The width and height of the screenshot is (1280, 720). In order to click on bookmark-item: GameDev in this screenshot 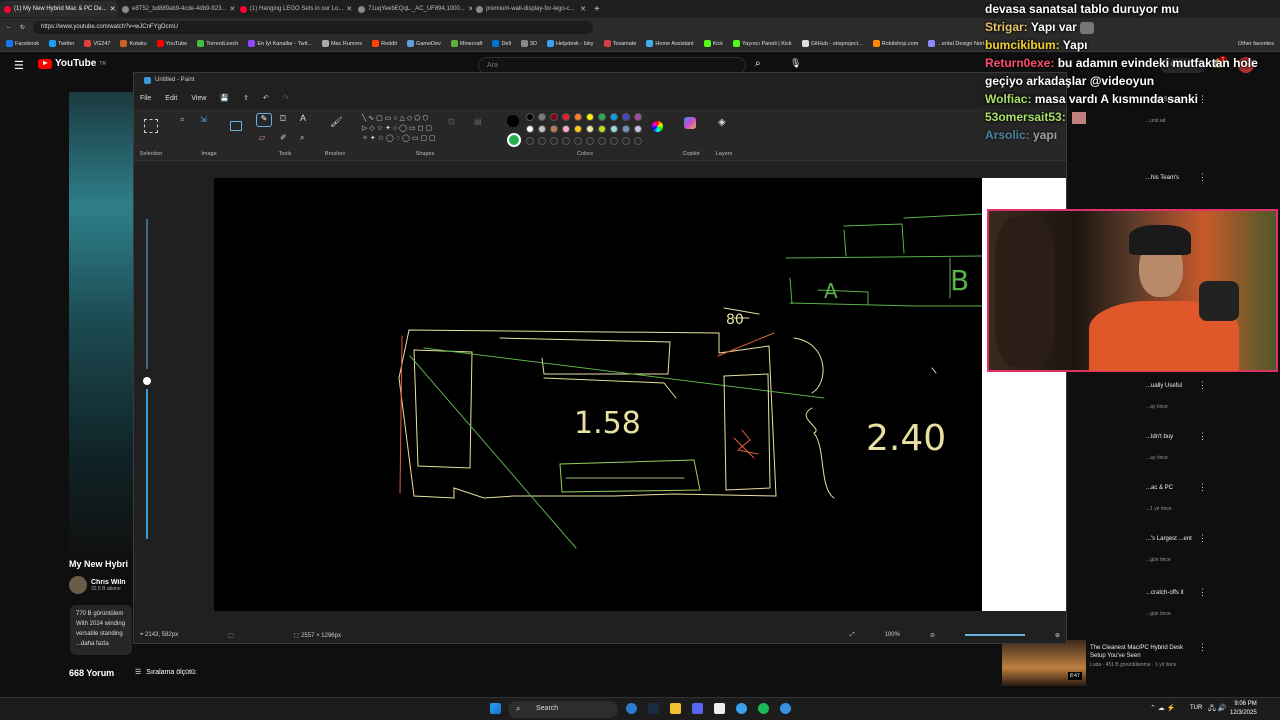, I will do `click(424, 43)`.